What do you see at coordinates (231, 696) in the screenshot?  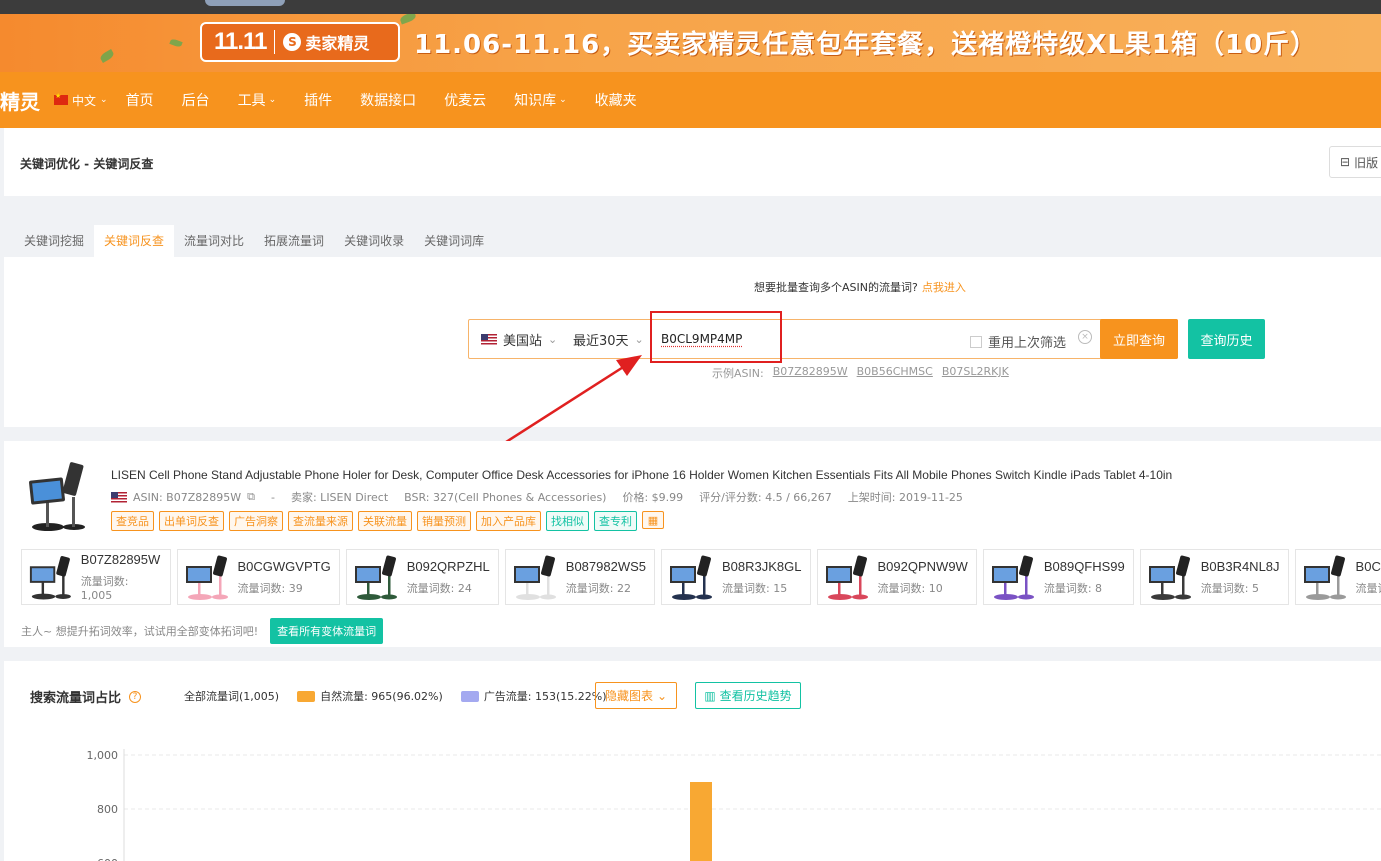 I see `legend-all: 全部流量词(1,005)` at bounding box center [231, 696].